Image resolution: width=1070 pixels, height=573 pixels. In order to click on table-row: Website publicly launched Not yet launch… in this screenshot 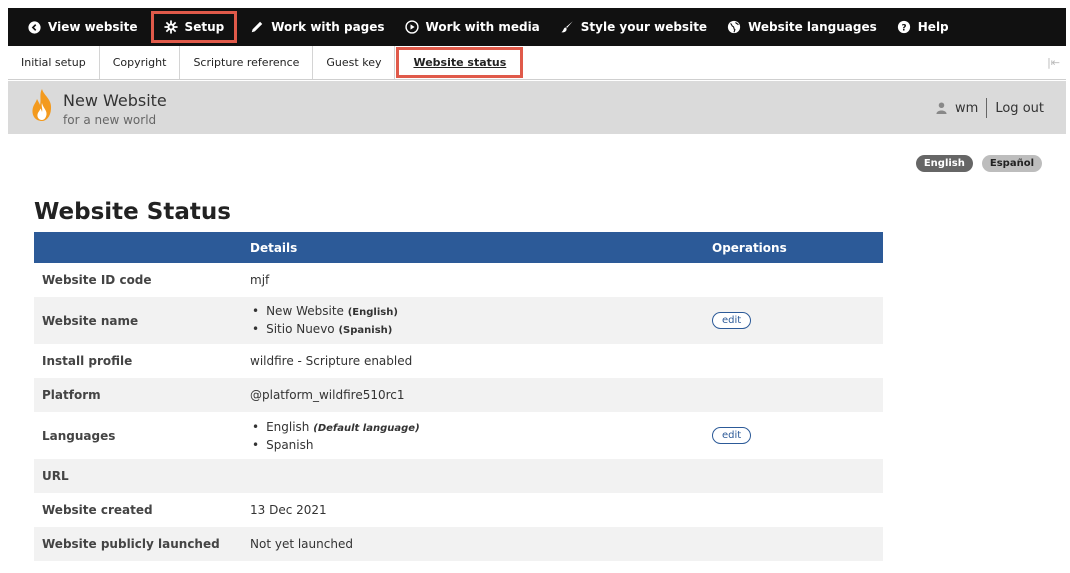, I will do `click(458, 544)`.